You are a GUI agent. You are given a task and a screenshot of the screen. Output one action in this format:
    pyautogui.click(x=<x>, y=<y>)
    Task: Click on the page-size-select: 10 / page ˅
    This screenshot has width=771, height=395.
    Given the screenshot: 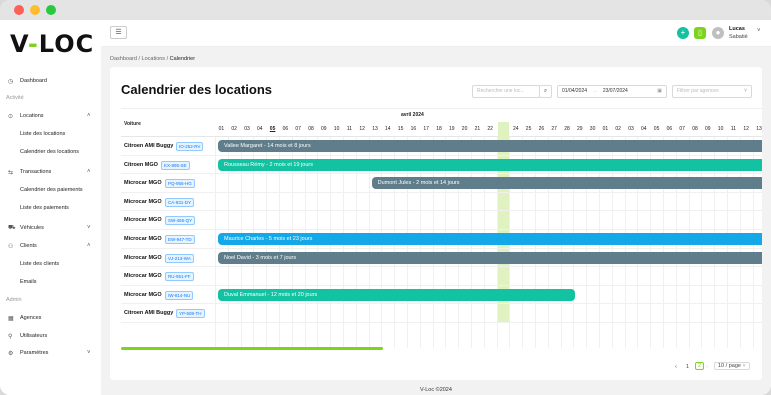 What is the action you would take?
    pyautogui.click(x=732, y=366)
    